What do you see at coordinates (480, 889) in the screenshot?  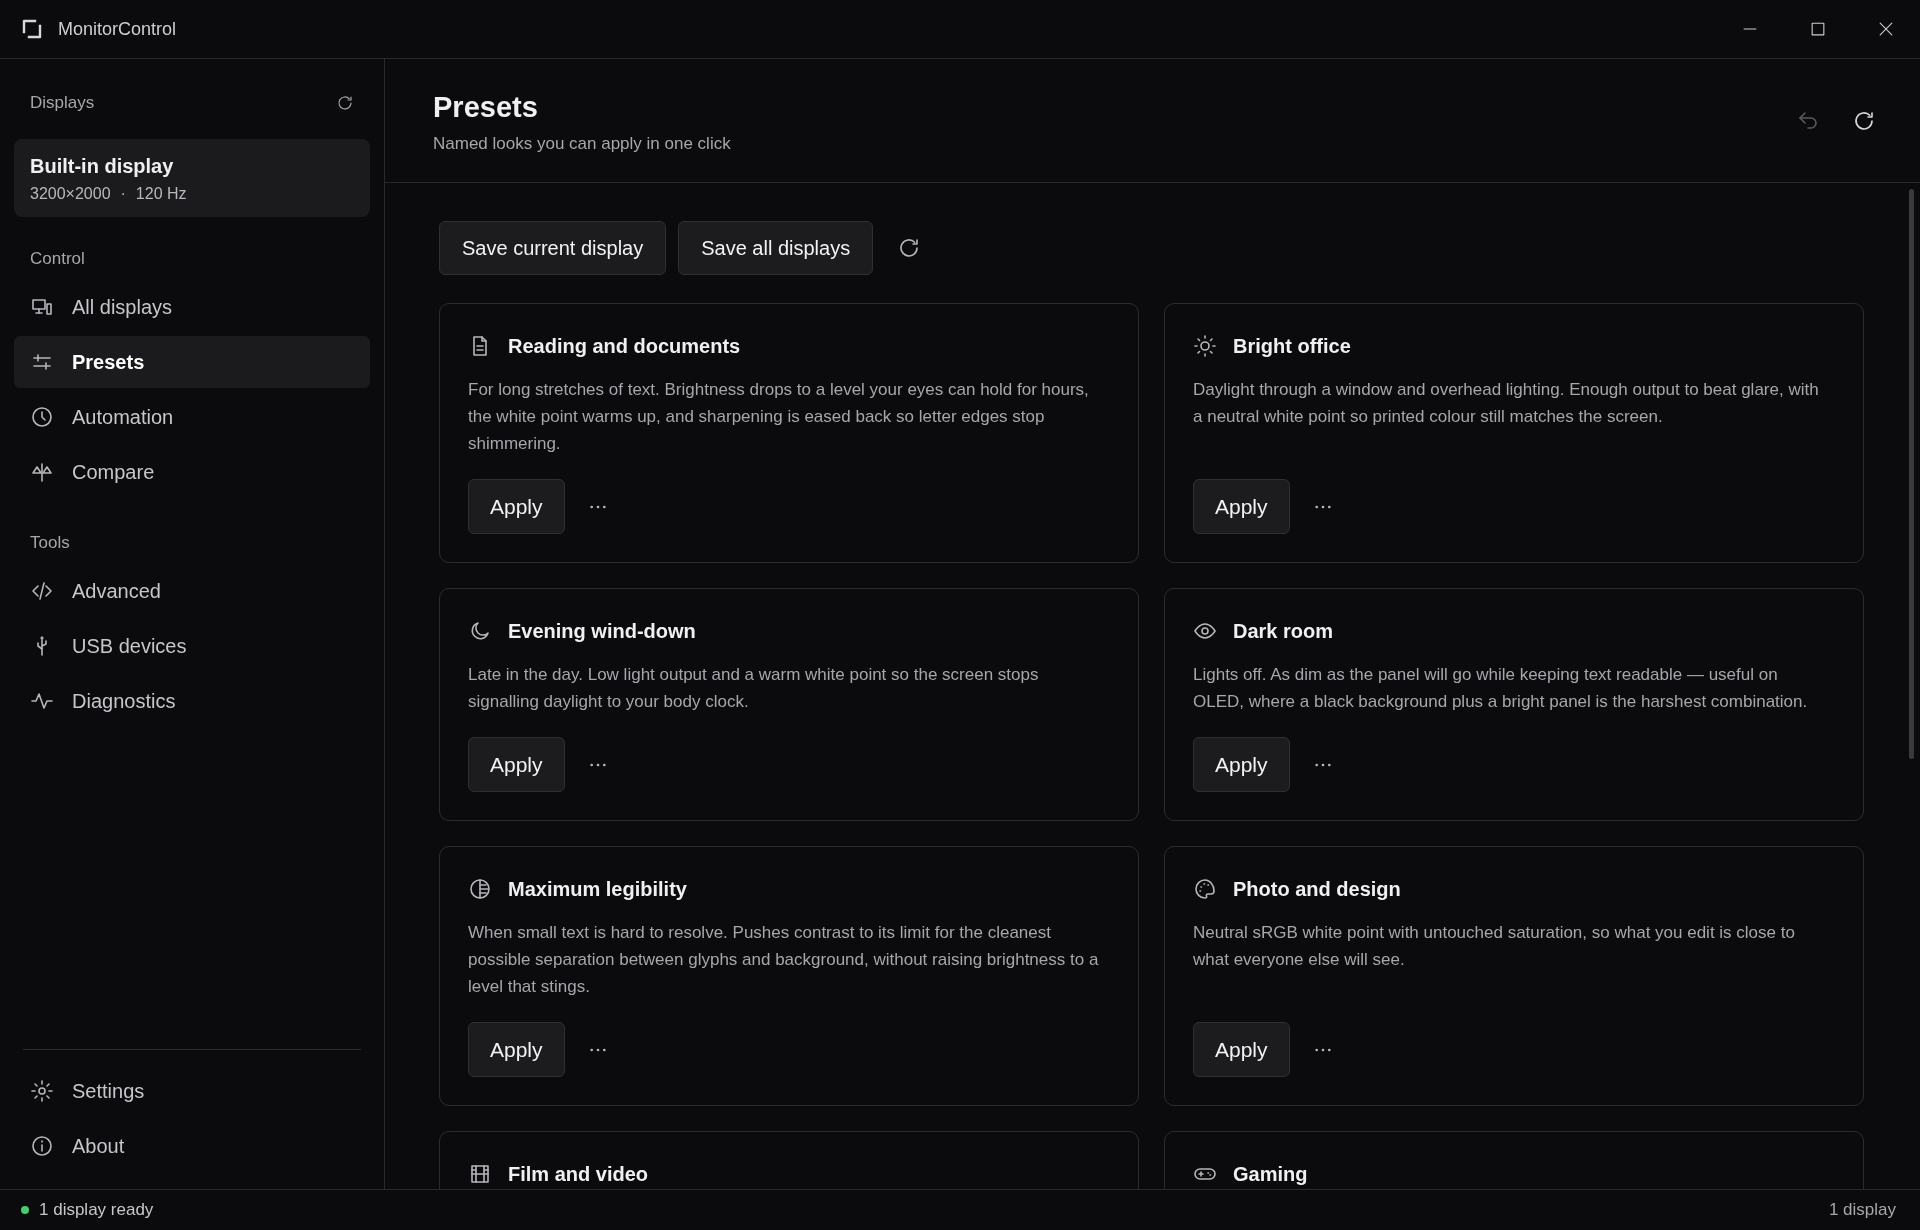 I see `contrast-icon` at bounding box center [480, 889].